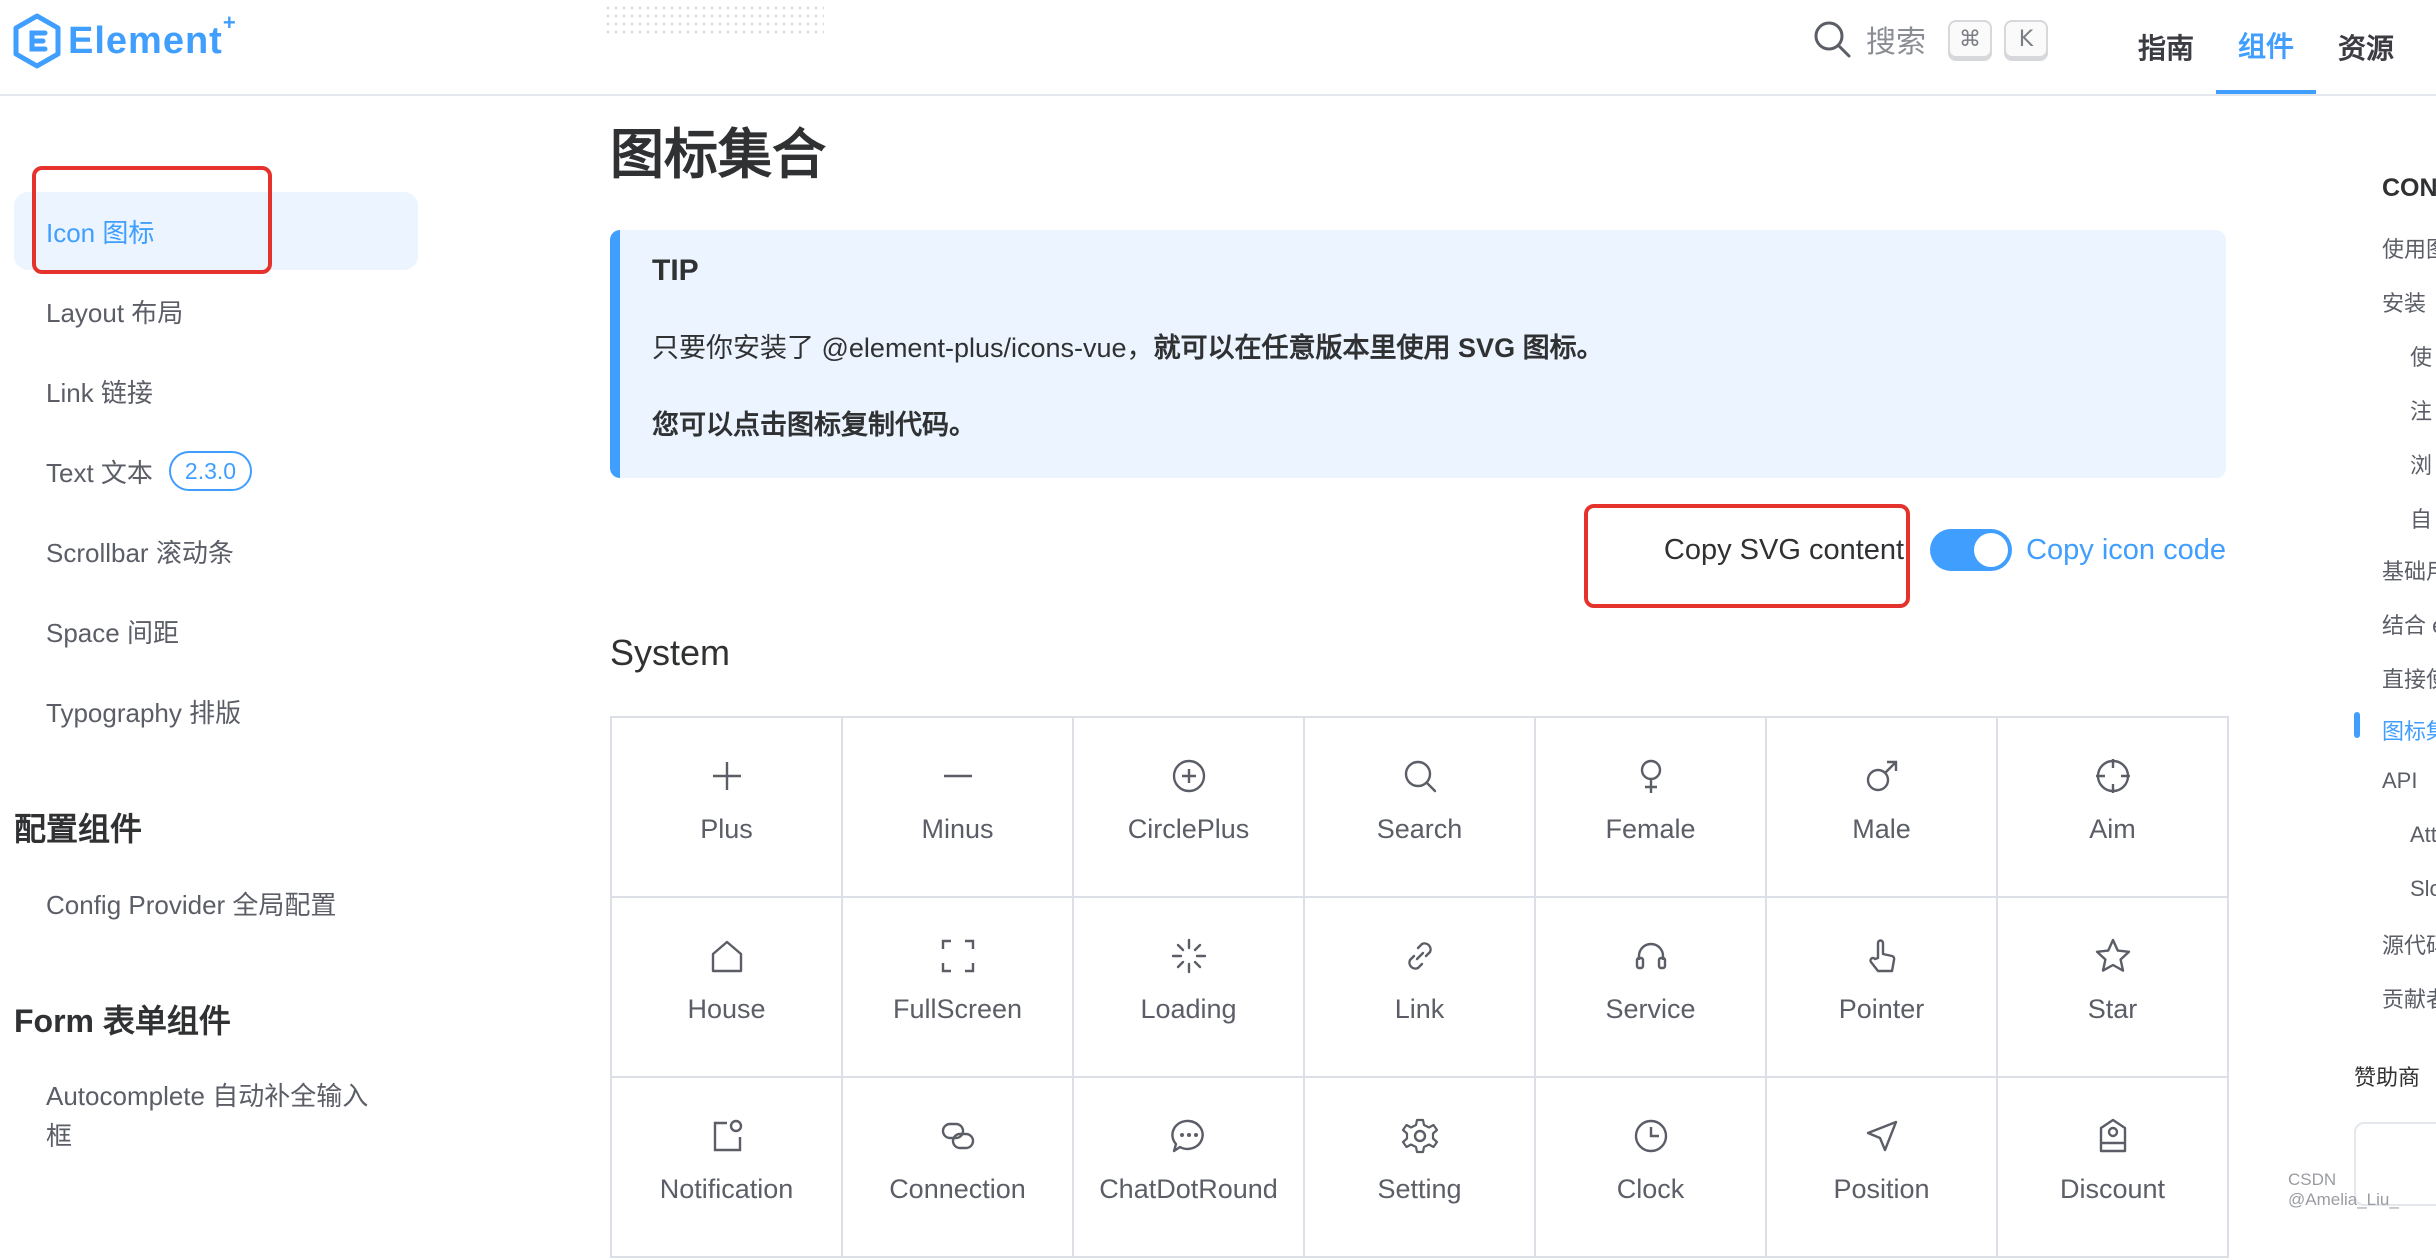  What do you see at coordinates (1882, 808) in the screenshot?
I see `icon-cell-male: Male` at bounding box center [1882, 808].